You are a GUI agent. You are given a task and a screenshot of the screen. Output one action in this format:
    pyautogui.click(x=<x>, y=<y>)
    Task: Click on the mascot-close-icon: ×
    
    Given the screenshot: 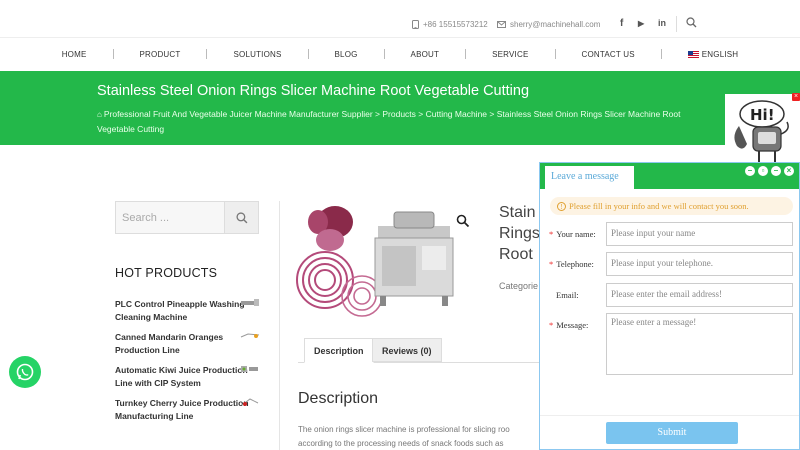 What is the action you would take?
    pyautogui.click(x=796, y=97)
    